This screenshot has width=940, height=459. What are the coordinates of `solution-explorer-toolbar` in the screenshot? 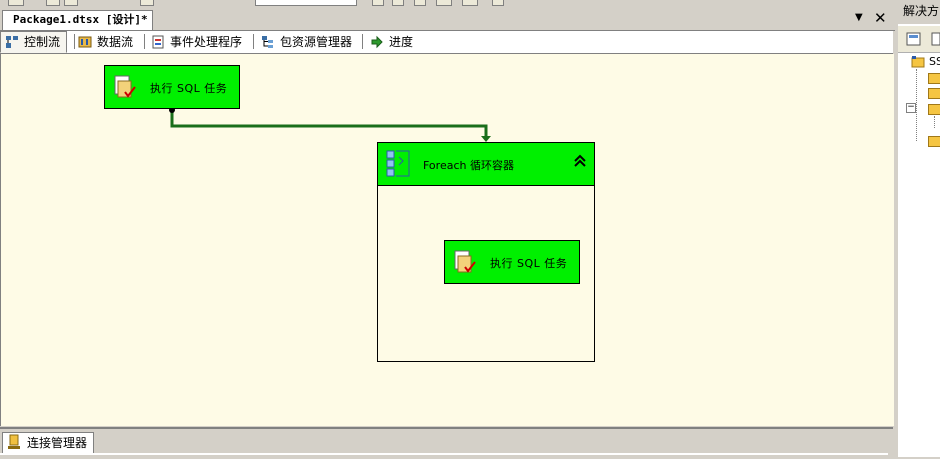 It's located at (919, 39).